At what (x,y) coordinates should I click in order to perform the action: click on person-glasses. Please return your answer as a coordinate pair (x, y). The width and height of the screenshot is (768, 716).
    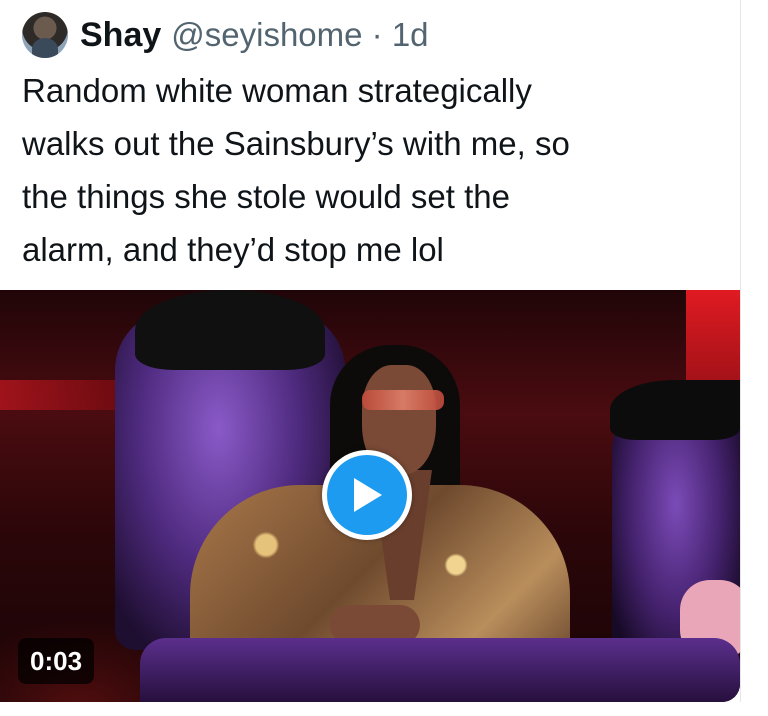
    Looking at the image, I should click on (403, 400).